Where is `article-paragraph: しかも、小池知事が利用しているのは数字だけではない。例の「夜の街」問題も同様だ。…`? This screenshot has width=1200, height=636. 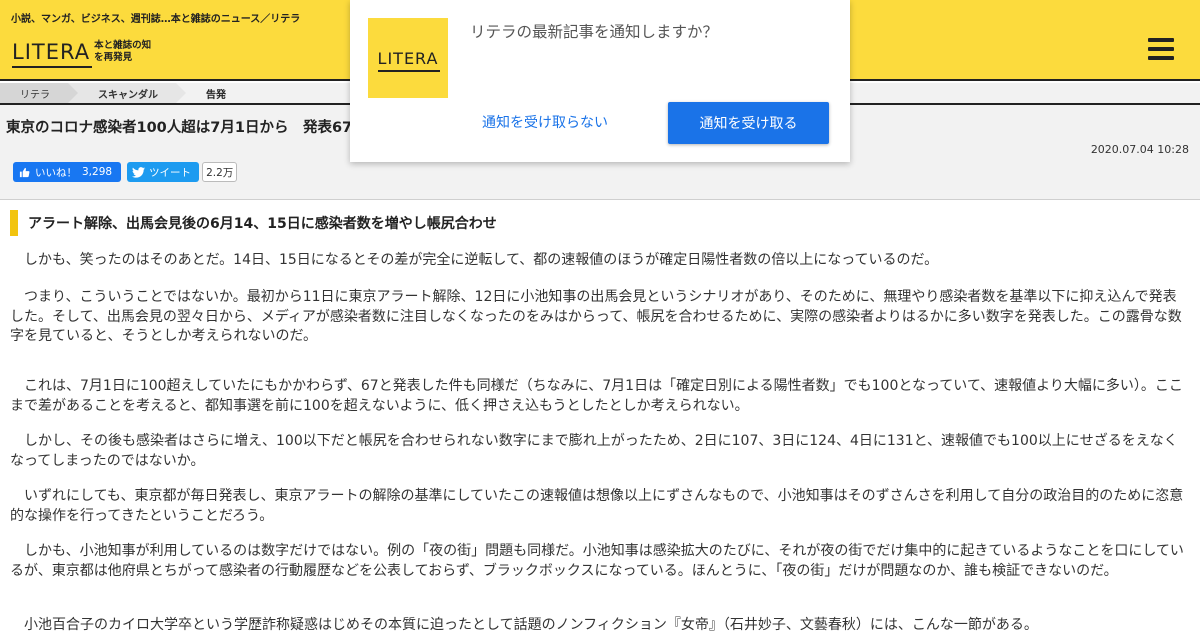 article-paragraph: しかも、小池知事が利用しているのは数字だけではない。例の「夜の街」問題も同様だ。… is located at coordinates (597, 561).